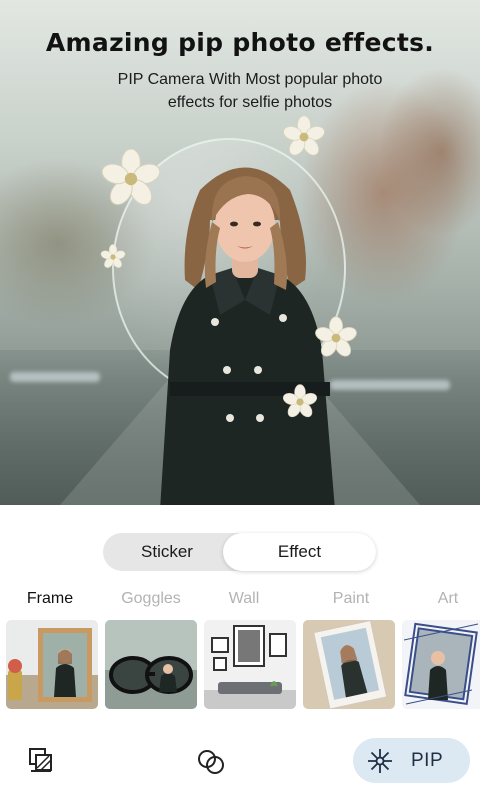 Image resolution: width=480 pixels, height=800 pixels. What do you see at coordinates (351, 599) in the screenshot?
I see `category-tab-paint: Paint` at bounding box center [351, 599].